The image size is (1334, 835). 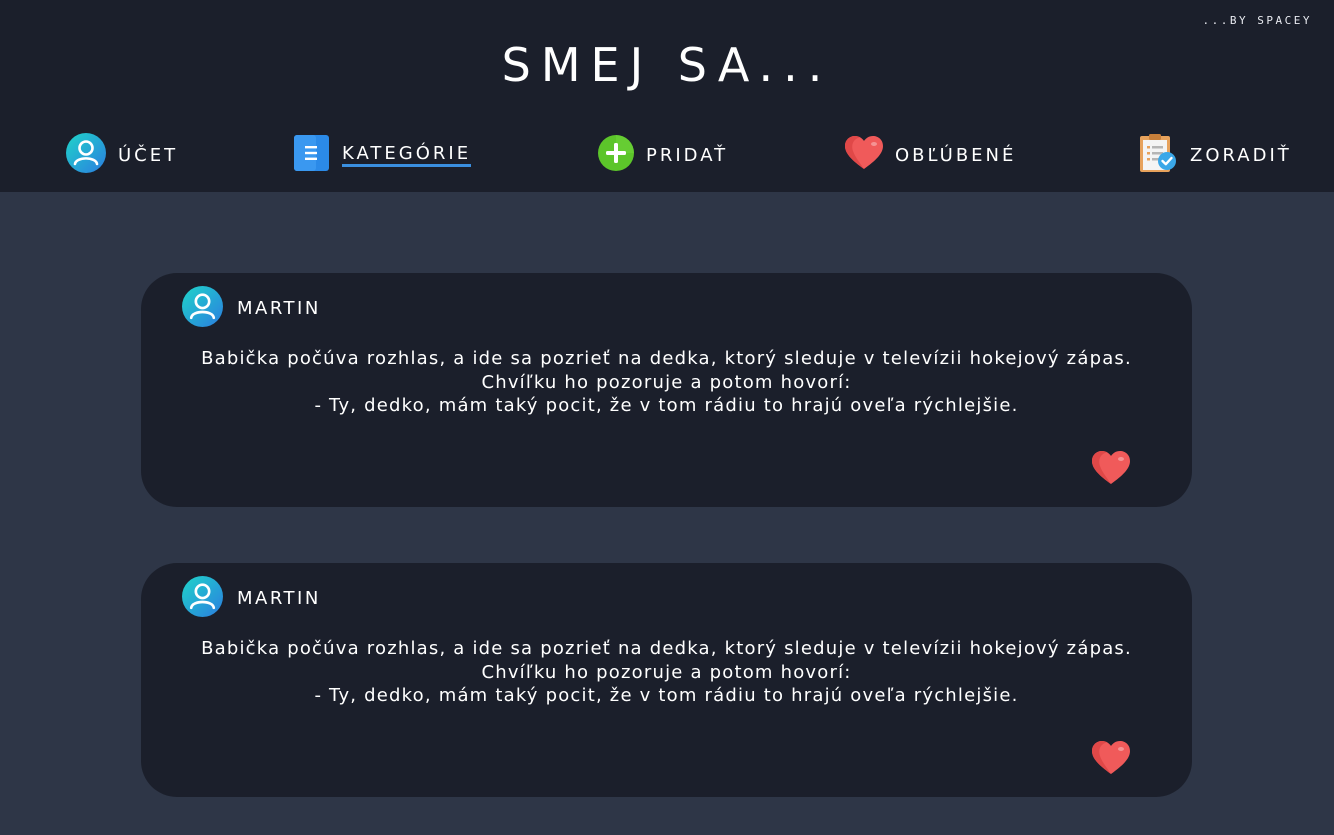 What do you see at coordinates (312, 155) in the screenshot?
I see `document-list-icon` at bounding box center [312, 155].